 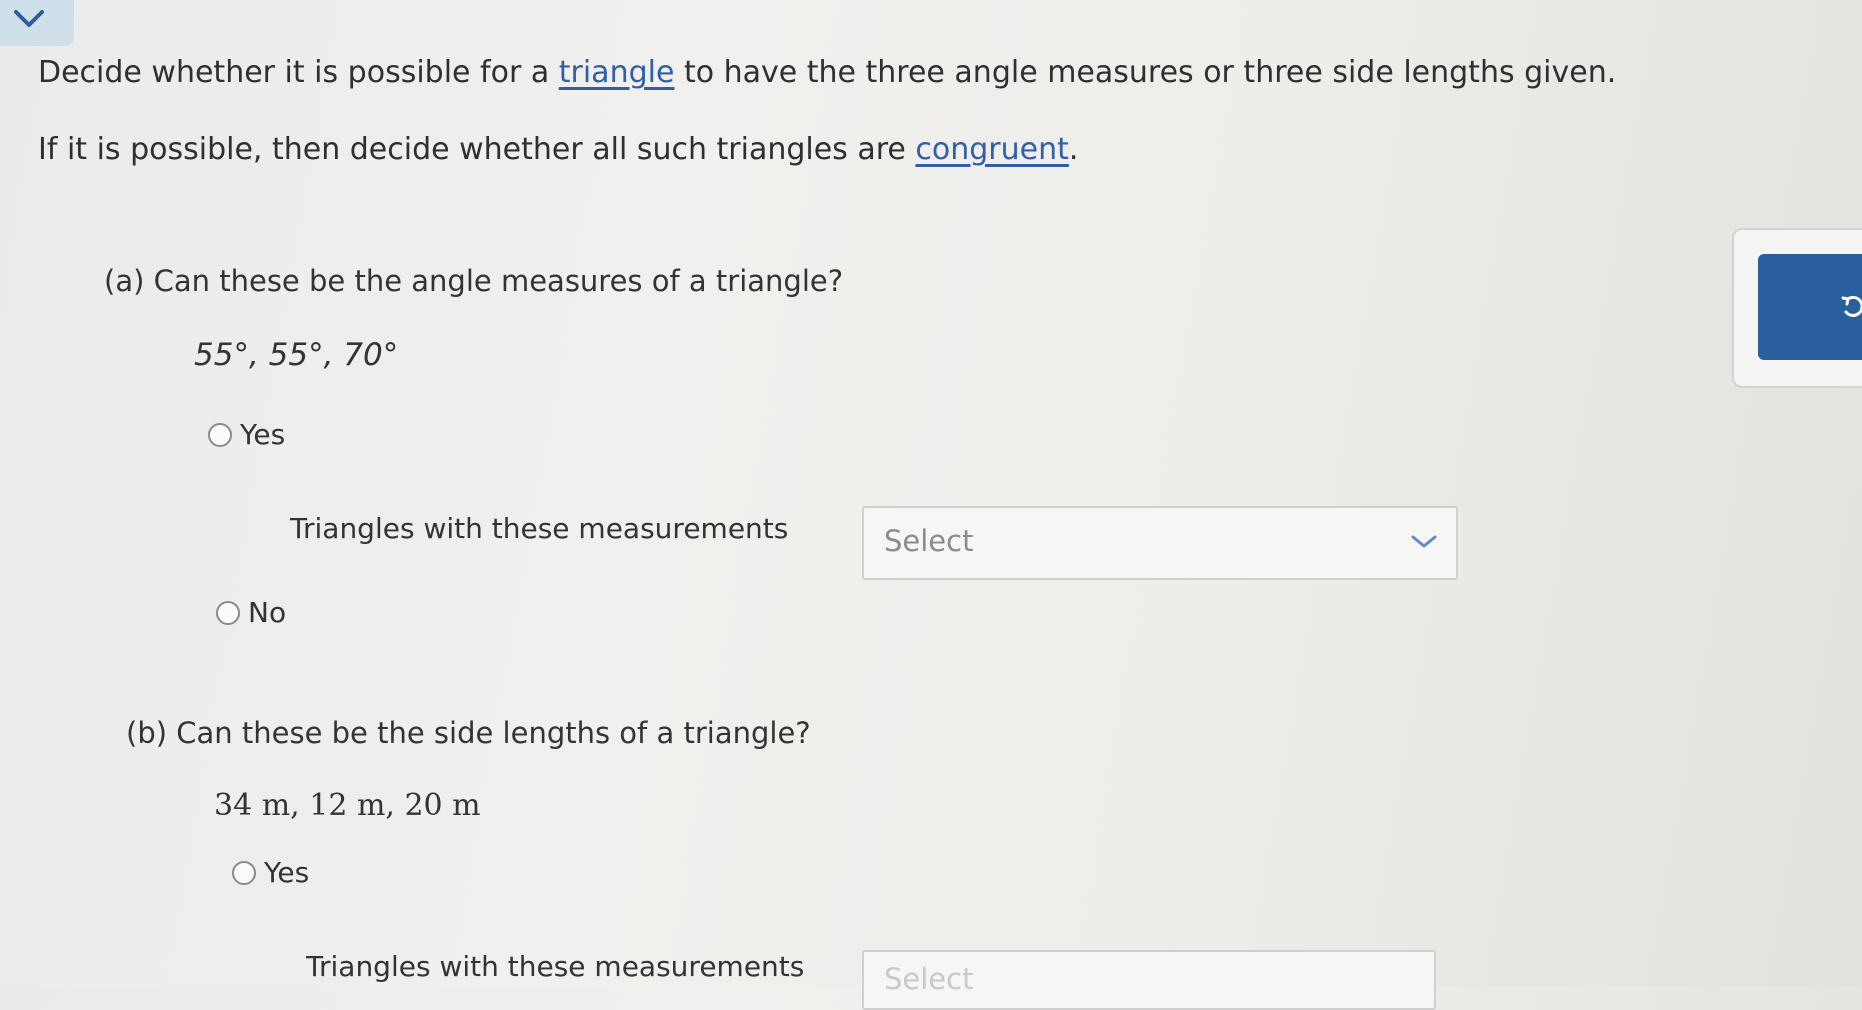 What do you see at coordinates (992, 149) in the screenshot?
I see `congruent-glossary-link: congruent` at bounding box center [992, 149].